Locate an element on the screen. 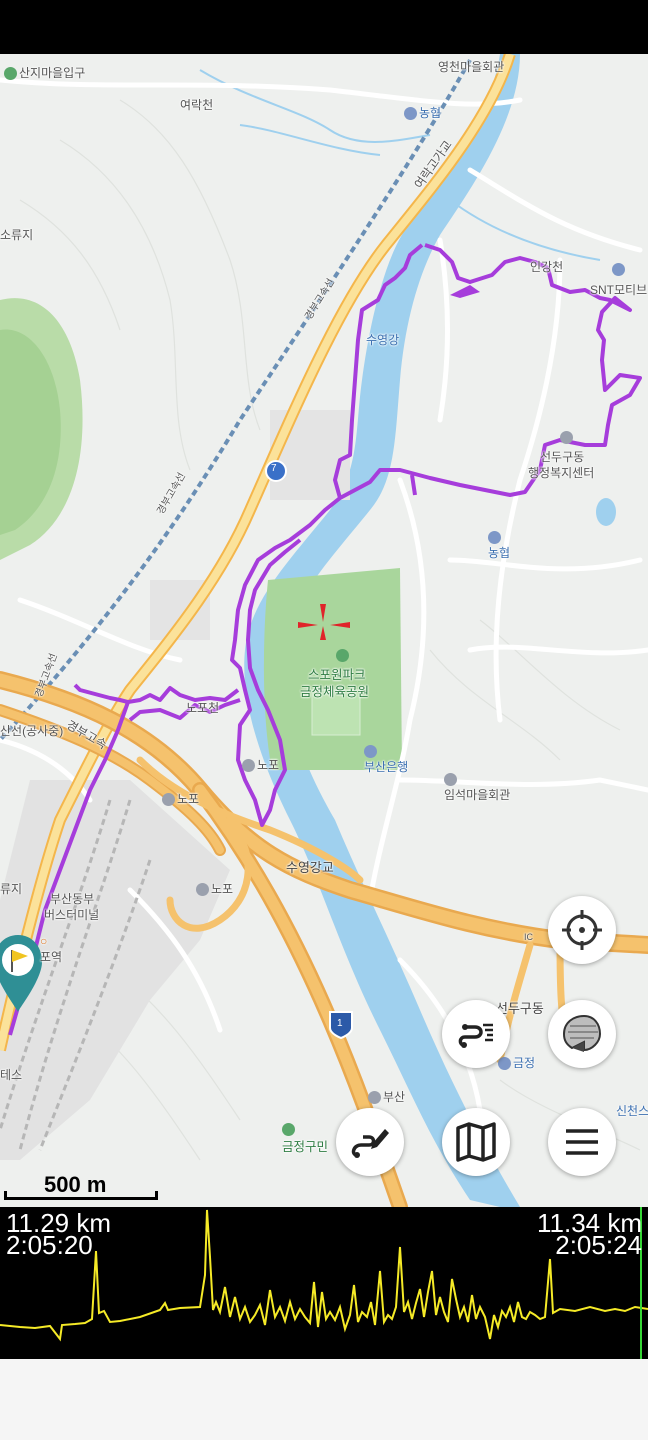  map-label-sincheon: 신천스 is located at coordinates (632, 1111).